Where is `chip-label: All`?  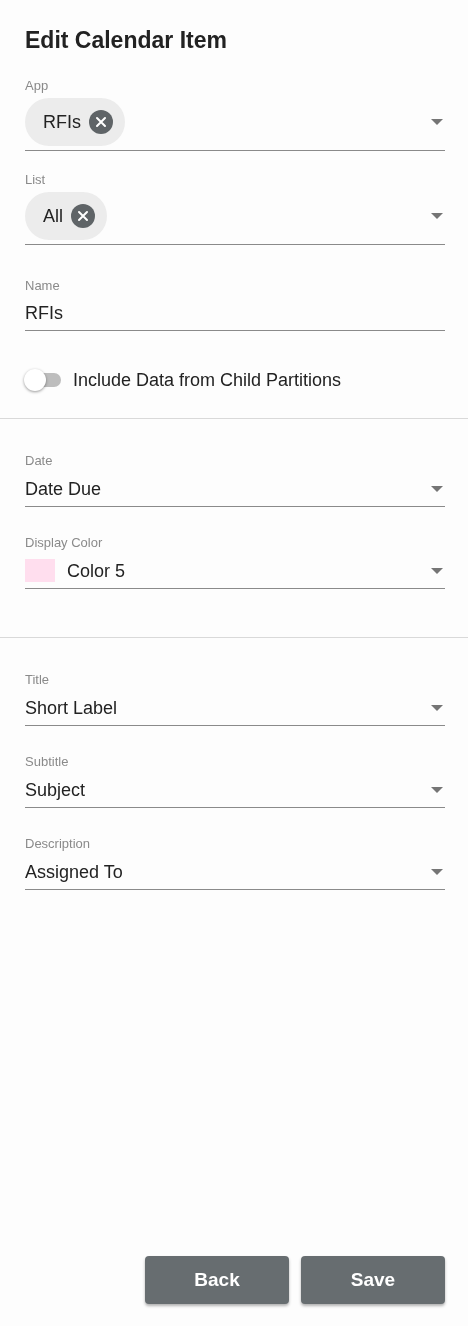 chip-label: All is located at coordinates (53, 216).